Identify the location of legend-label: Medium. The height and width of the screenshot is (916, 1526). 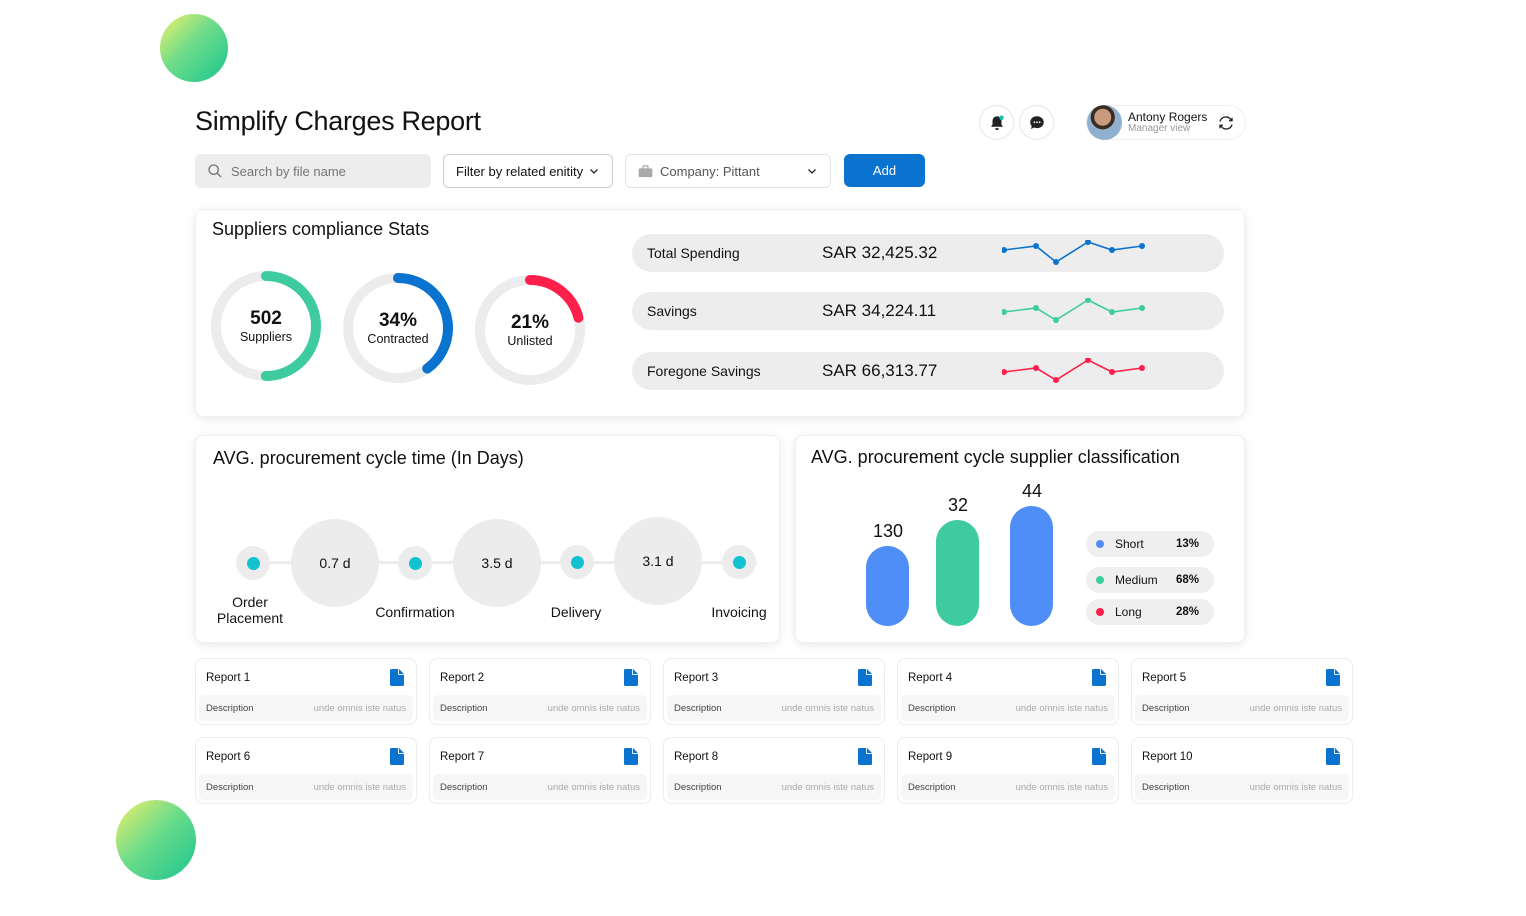
(1136, 580).